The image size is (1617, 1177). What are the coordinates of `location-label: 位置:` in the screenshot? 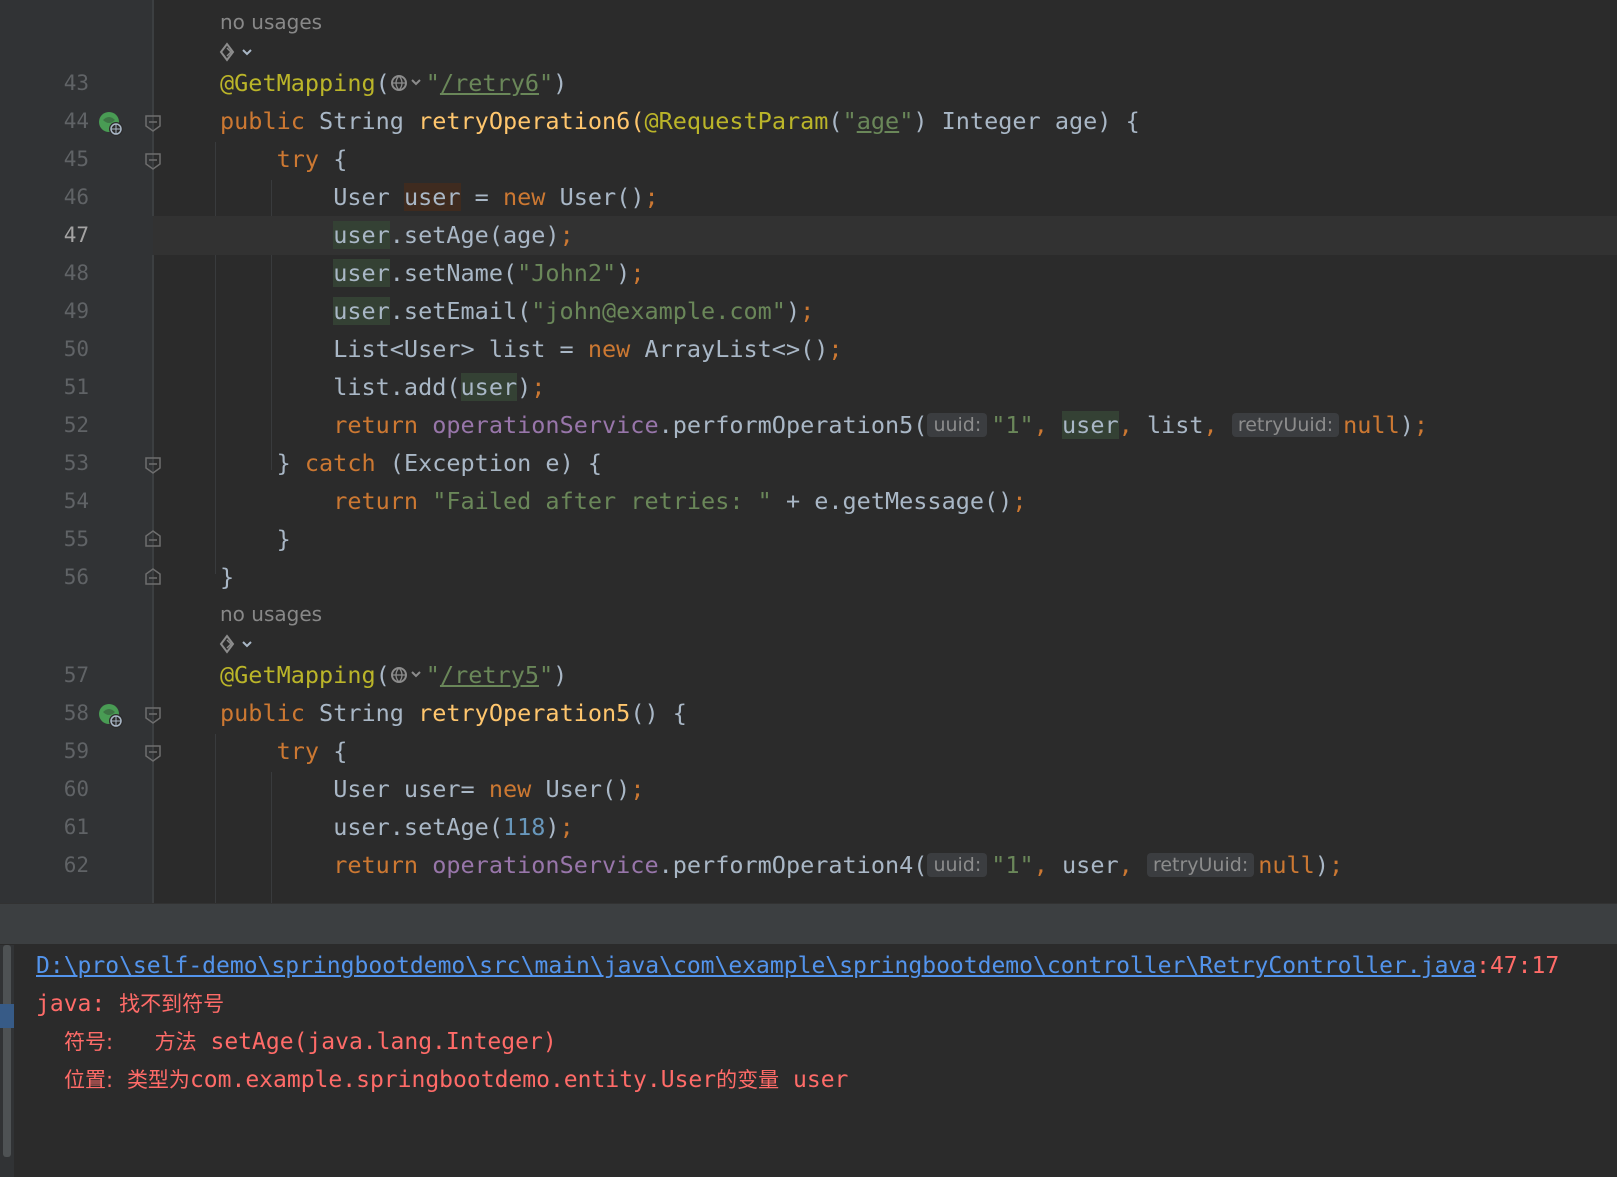 It's located at (89, 1080).